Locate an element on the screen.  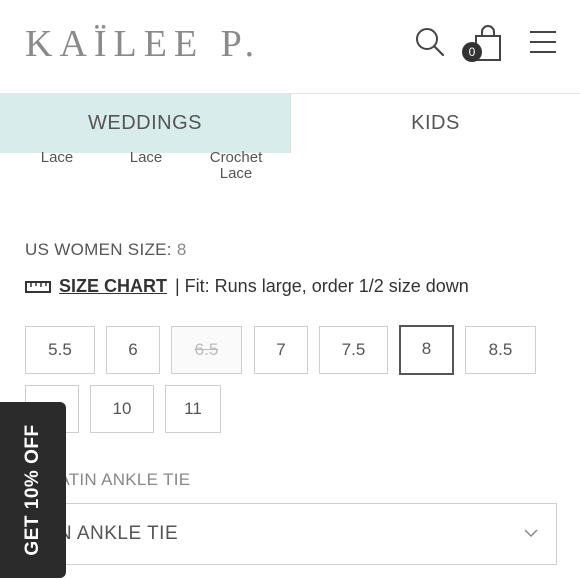
cart-button: 0 is located at coordinates (483, 44).